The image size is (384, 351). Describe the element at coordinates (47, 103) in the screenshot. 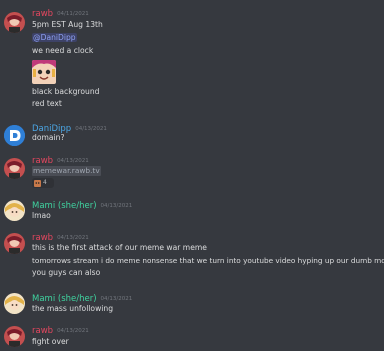

I see `message-text: red text` at that location.